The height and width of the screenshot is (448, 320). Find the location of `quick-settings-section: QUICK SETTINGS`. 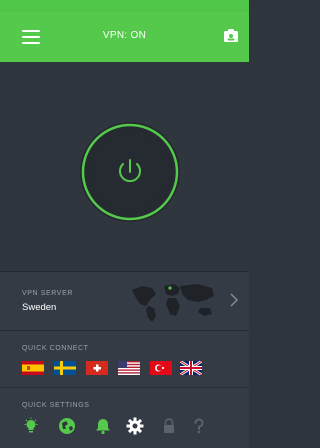

quick-settings-section: QUICK SETTINGS is located at coordinates (124, 418).